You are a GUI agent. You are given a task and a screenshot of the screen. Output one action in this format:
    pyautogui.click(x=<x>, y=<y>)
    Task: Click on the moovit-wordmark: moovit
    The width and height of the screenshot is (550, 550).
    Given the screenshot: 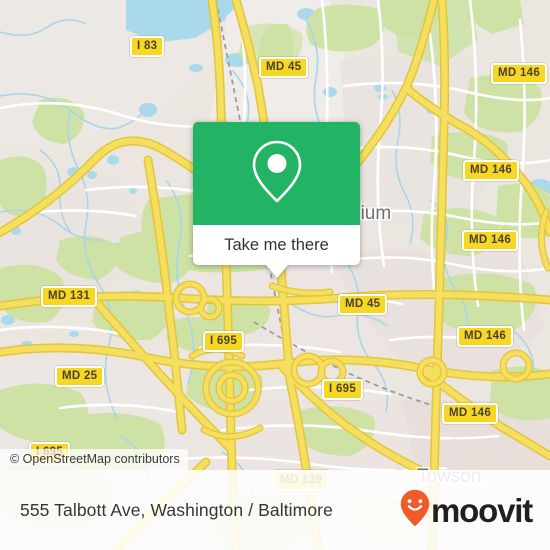 What is the action you would take?
    pyautogui.click(x=482, y=510)
    